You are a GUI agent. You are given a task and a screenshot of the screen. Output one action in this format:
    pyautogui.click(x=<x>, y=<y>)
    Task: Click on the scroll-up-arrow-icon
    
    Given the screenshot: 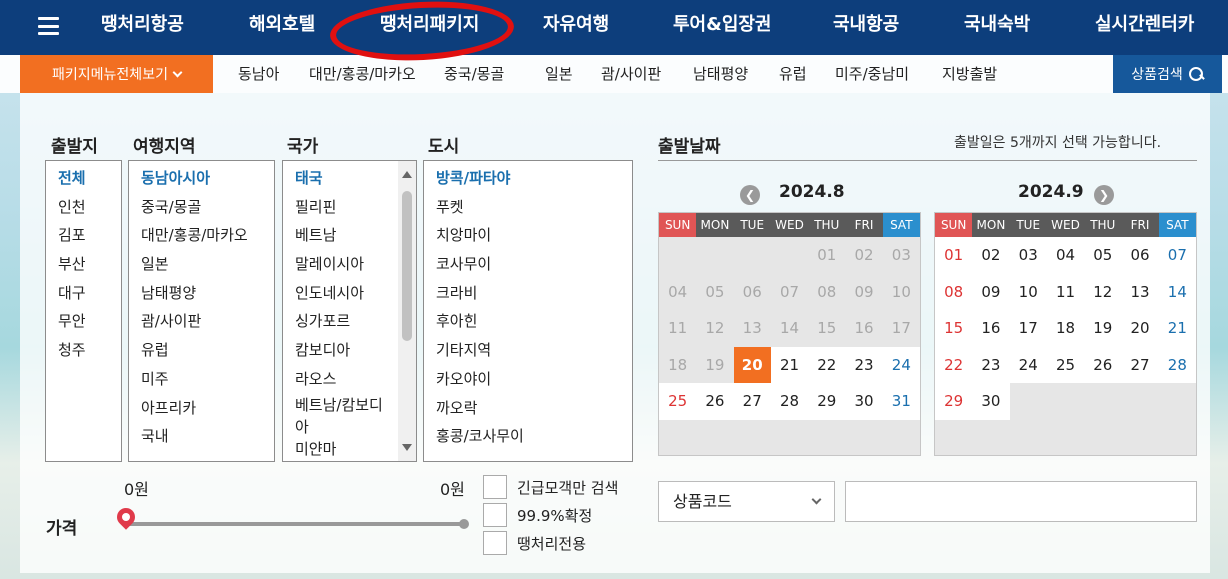 What is the action you would take?
    pyautogui.click(x=407, y=174)
    